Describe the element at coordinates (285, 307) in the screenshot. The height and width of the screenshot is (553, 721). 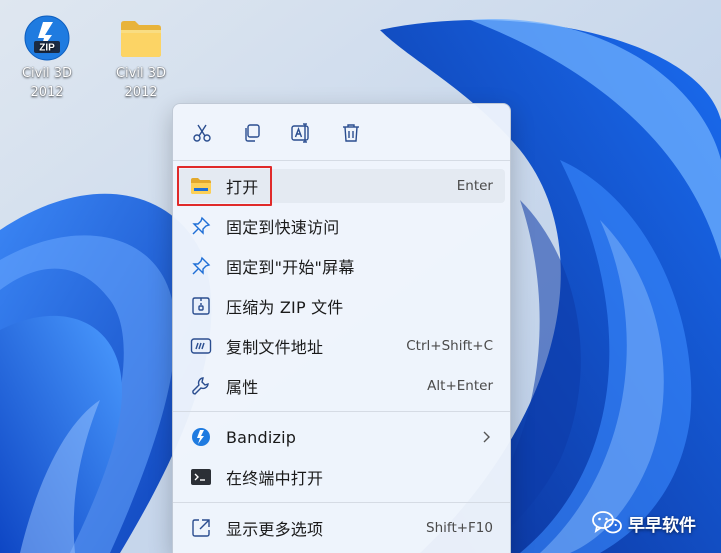
I see `menu-item-label: 压缩为 ZIP 文件` at that location.